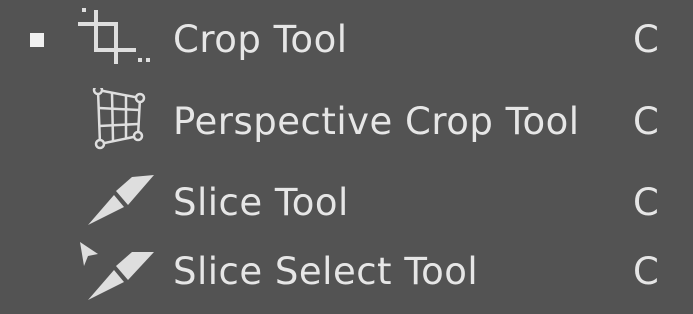 Image resolution: width=693 pixels, height=314 pixels. Describe the element at coordinates (118, 271) in the screenshot. I see `slice-select-icon` at that location.